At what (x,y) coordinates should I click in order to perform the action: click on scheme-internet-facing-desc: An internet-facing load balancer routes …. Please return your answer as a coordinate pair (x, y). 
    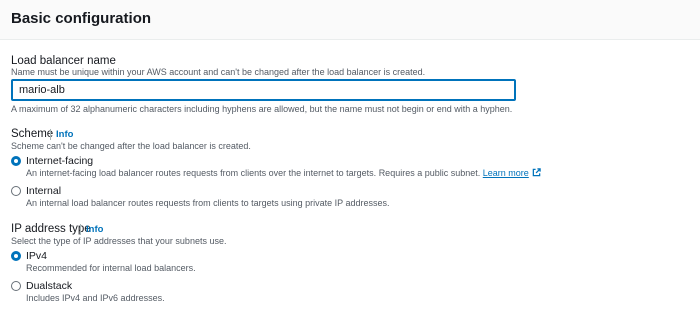
    Looking at the image, I should click on (283, 173).